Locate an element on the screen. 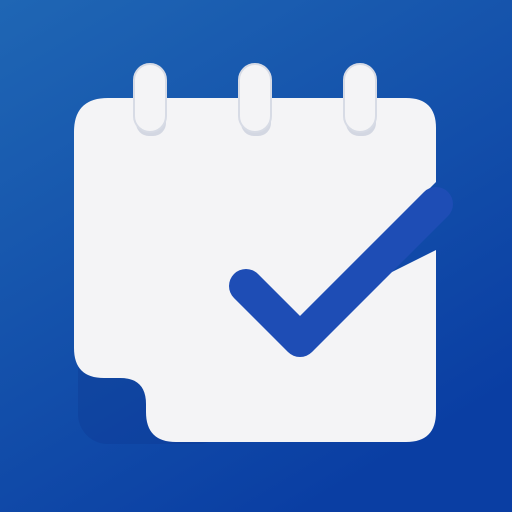 The height and width of the screenshot is (512, 512). binder-ring-middle is located at coordinates (255, 98).